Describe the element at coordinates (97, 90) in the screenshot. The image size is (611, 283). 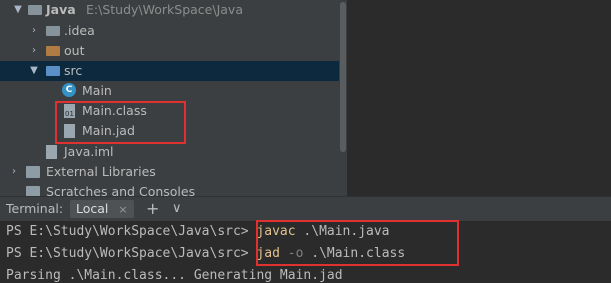
I see `tree-item-label: Main` at that location.